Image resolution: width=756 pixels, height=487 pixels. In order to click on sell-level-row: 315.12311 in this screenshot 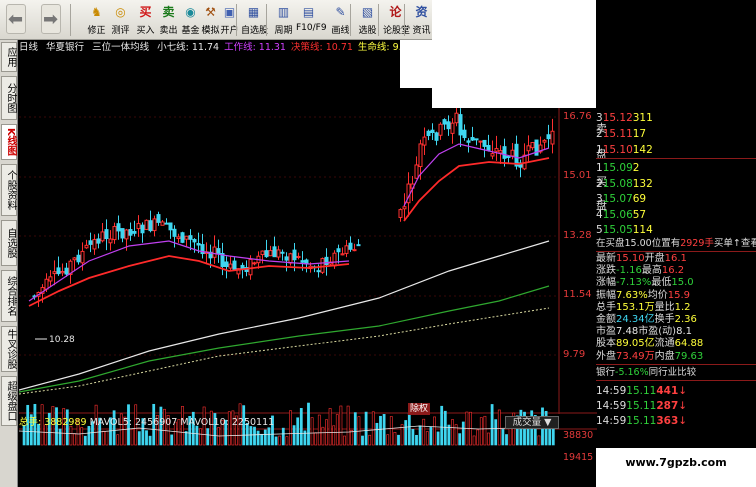, I will do `click(676, 118)`.